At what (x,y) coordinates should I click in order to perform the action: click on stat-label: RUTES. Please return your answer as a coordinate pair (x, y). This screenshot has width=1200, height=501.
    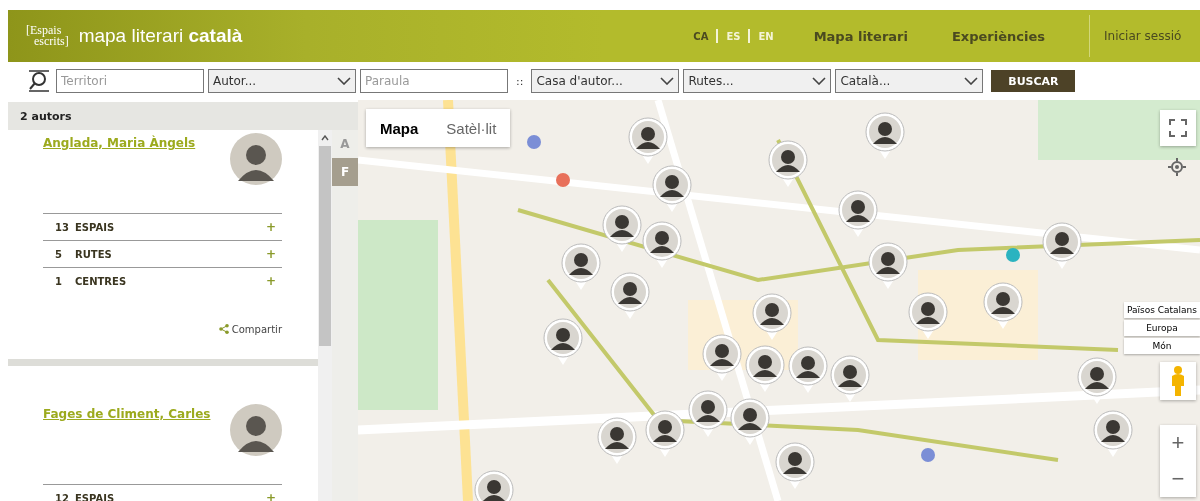
    Looking at the image, I should click on (94, 254).